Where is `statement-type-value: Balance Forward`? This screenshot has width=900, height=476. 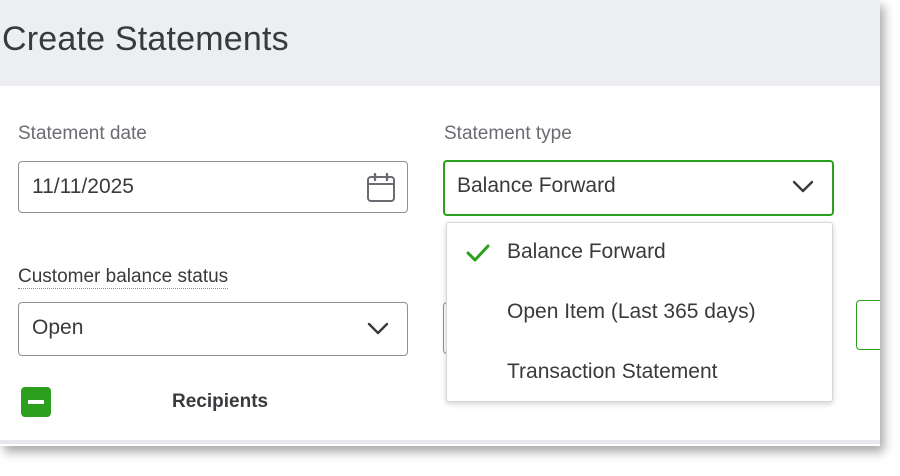 statement-type-value: Balance Forward is located at coordinates (536, 185).